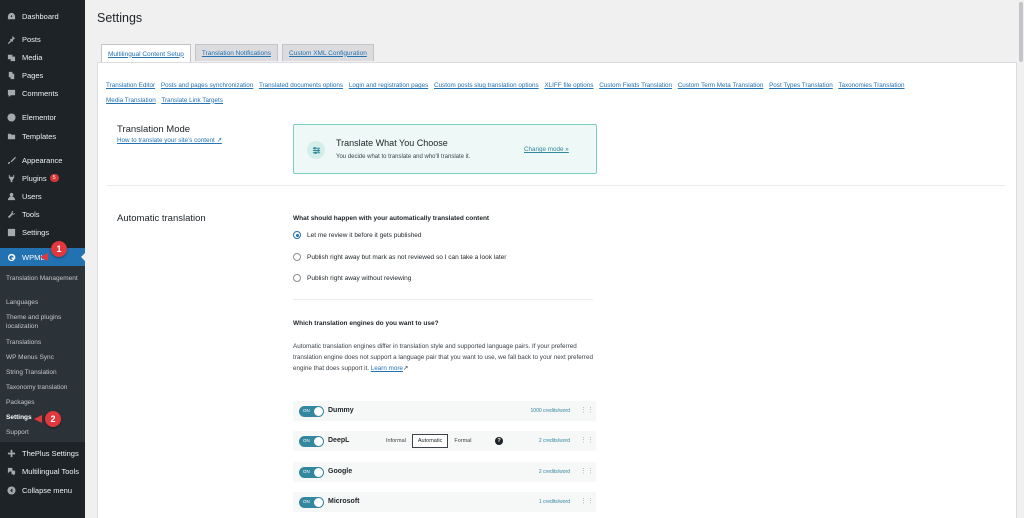  What do you see at coordinates (11, 232) in the screenshot?
I see `settings-icon` at bounding box center [11, 232].